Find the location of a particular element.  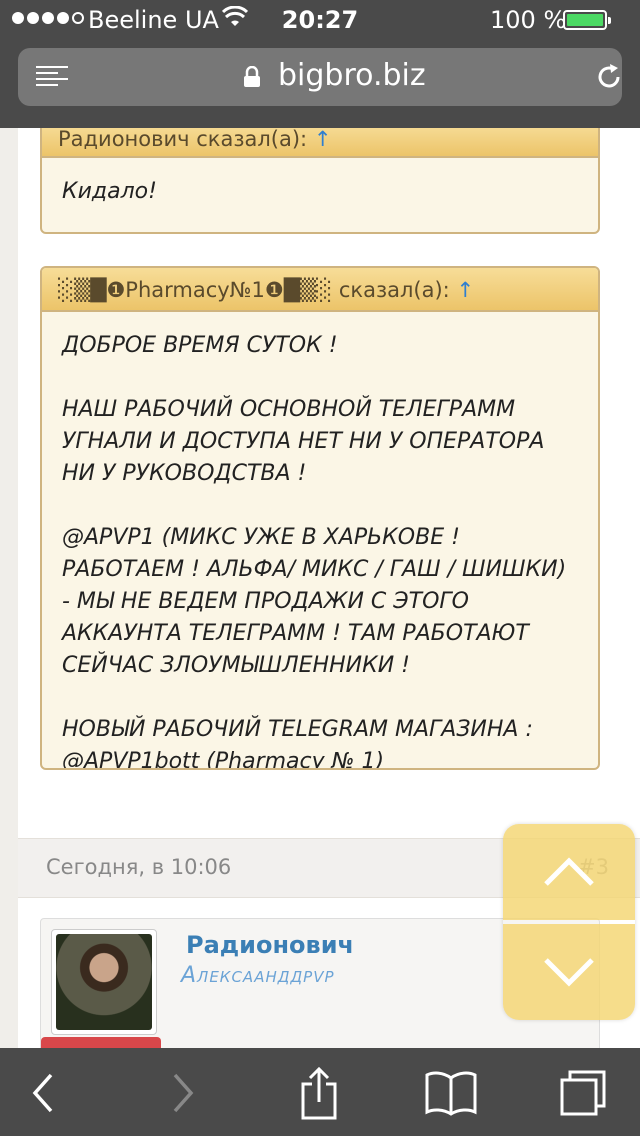

share-button is located at coordinates (319, 1093).